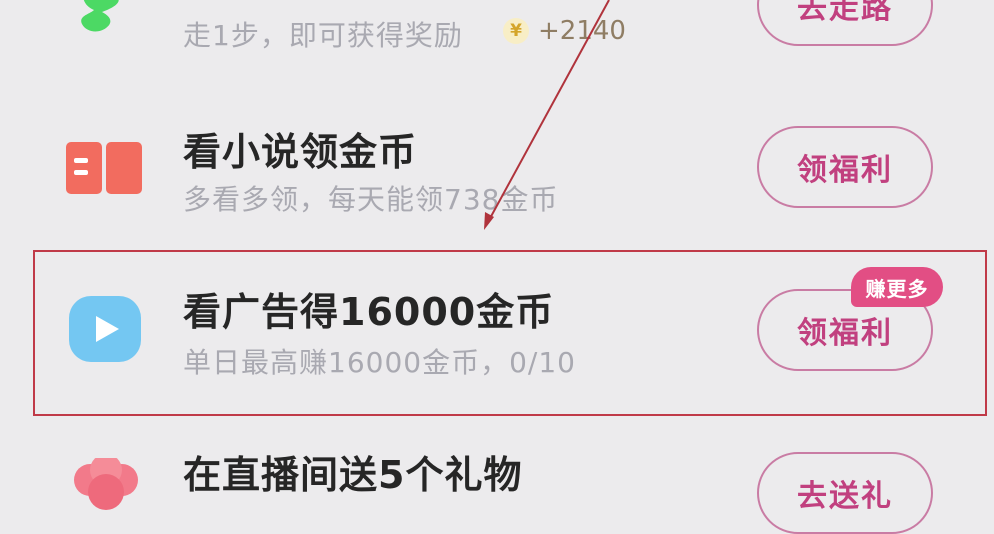 The width and height of the screenshot is (994, 534). Describe the element at coordinates (105, 329) in the screenshot. I see `video-play-icon` at that location.